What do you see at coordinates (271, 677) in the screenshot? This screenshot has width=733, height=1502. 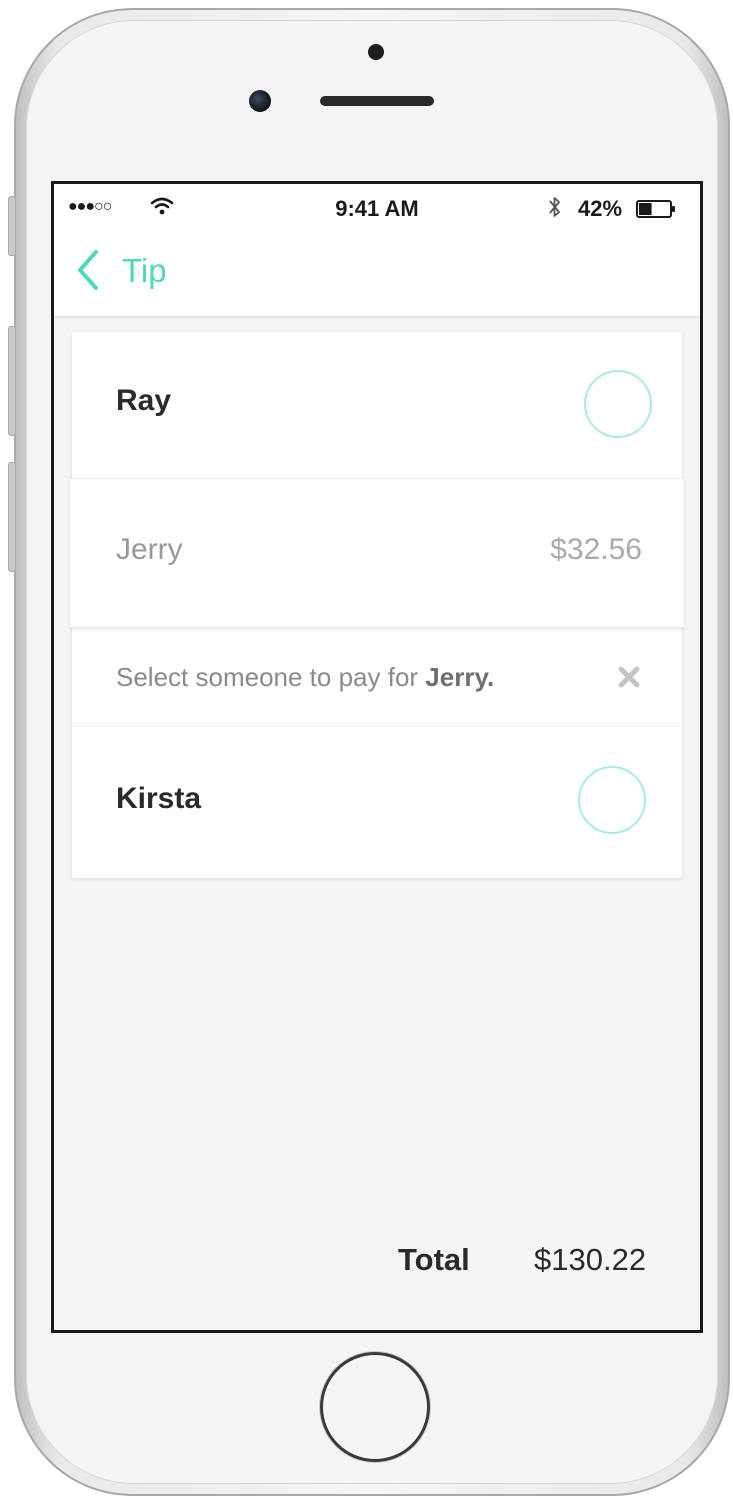 I see `prompt-prefix: Select someone to pay for` at bounding box center [271, 677].